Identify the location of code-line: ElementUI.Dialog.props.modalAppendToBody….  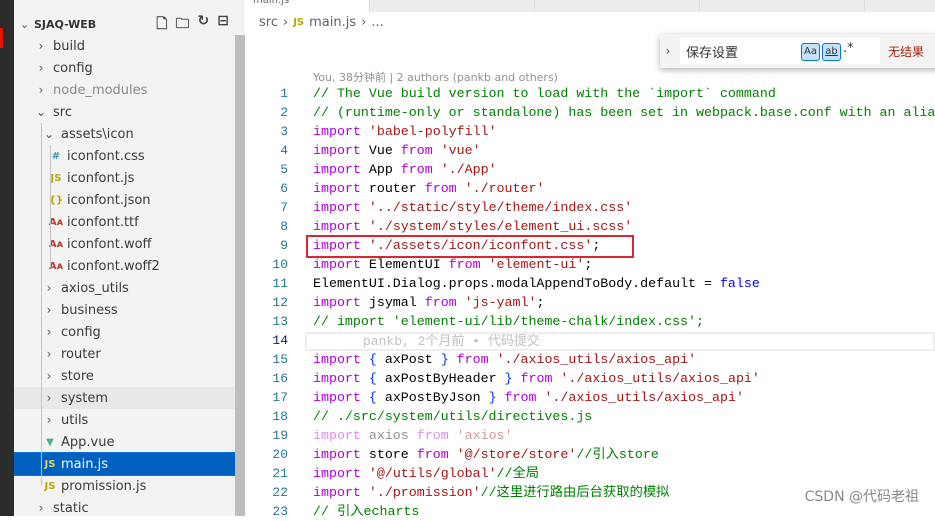
(536, 283).